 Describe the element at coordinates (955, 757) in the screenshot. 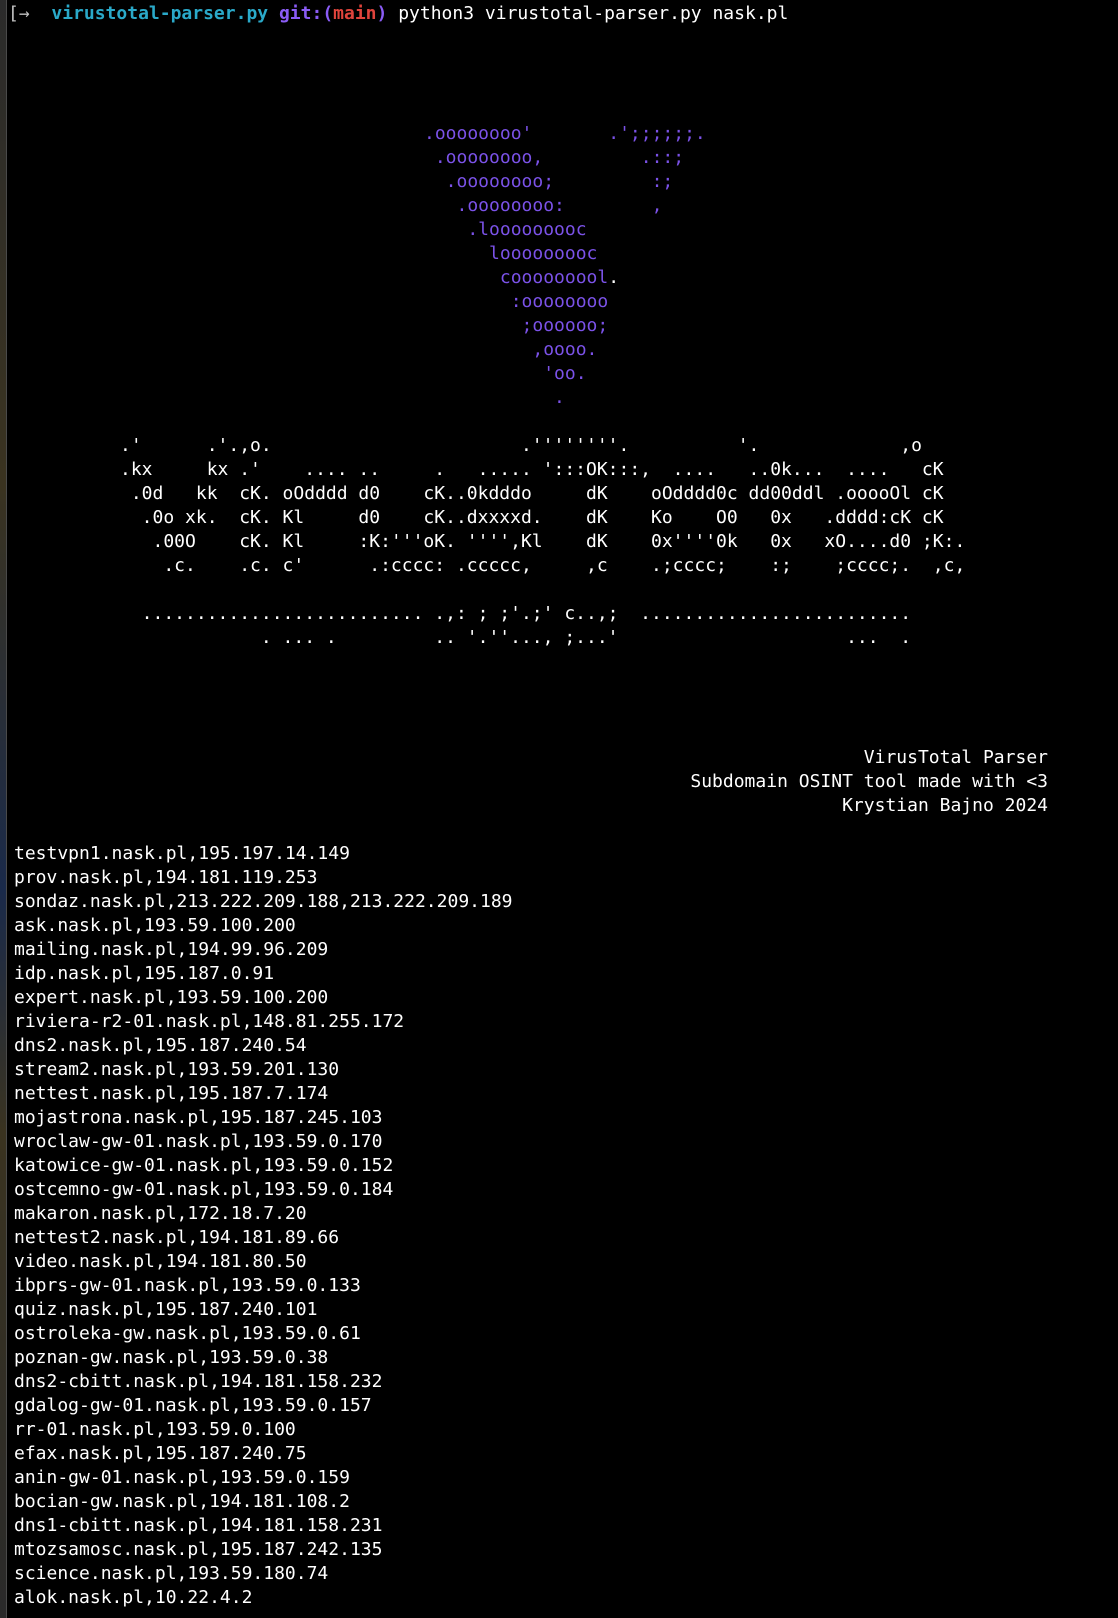

I see `credits-line: VirusTotal Parser` at that location.